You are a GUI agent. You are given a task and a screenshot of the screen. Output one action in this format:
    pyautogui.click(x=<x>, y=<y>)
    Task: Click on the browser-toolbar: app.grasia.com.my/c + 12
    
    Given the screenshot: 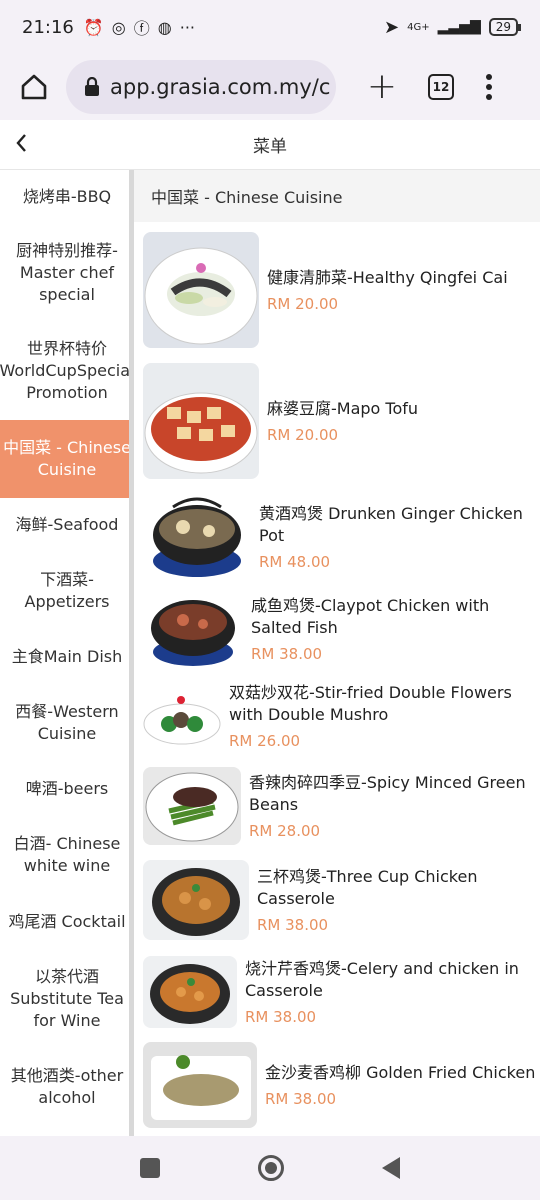 What is the action you would take?
    pyautogui.click(x=270, y=87)
    